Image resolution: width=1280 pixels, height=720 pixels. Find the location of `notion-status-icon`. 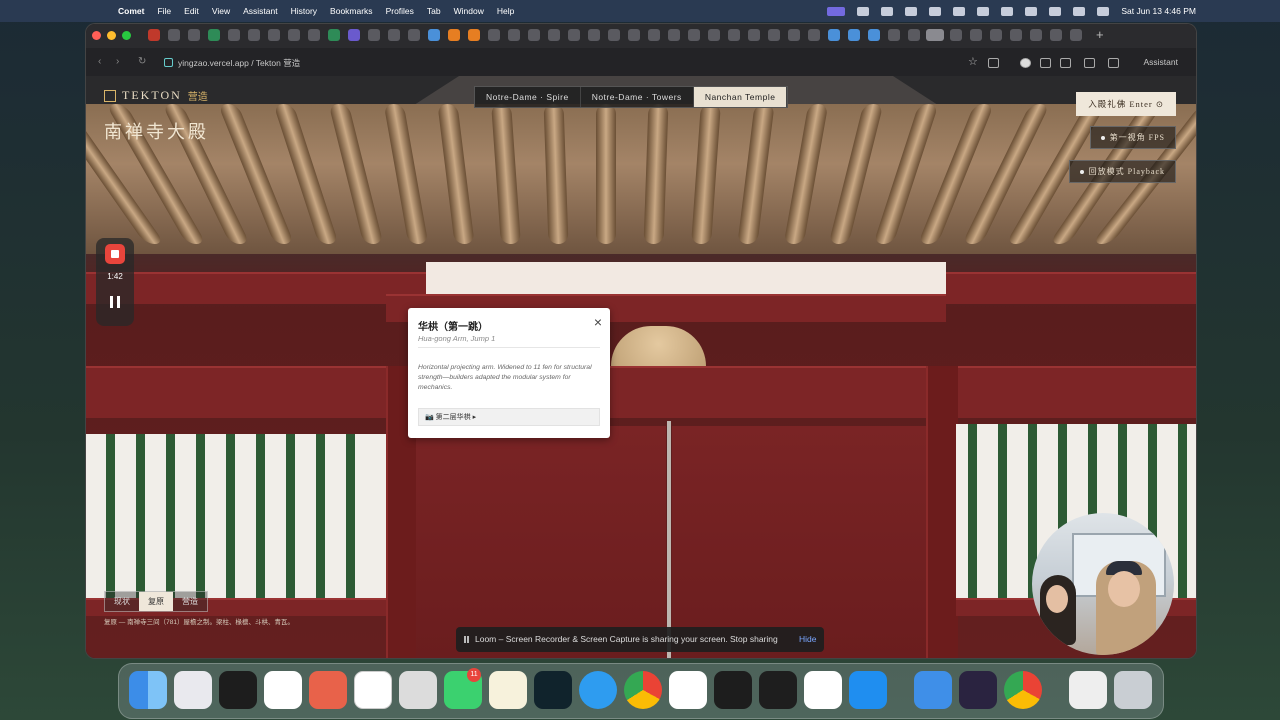

notion-status-icon is located at coordinates (863, 11).